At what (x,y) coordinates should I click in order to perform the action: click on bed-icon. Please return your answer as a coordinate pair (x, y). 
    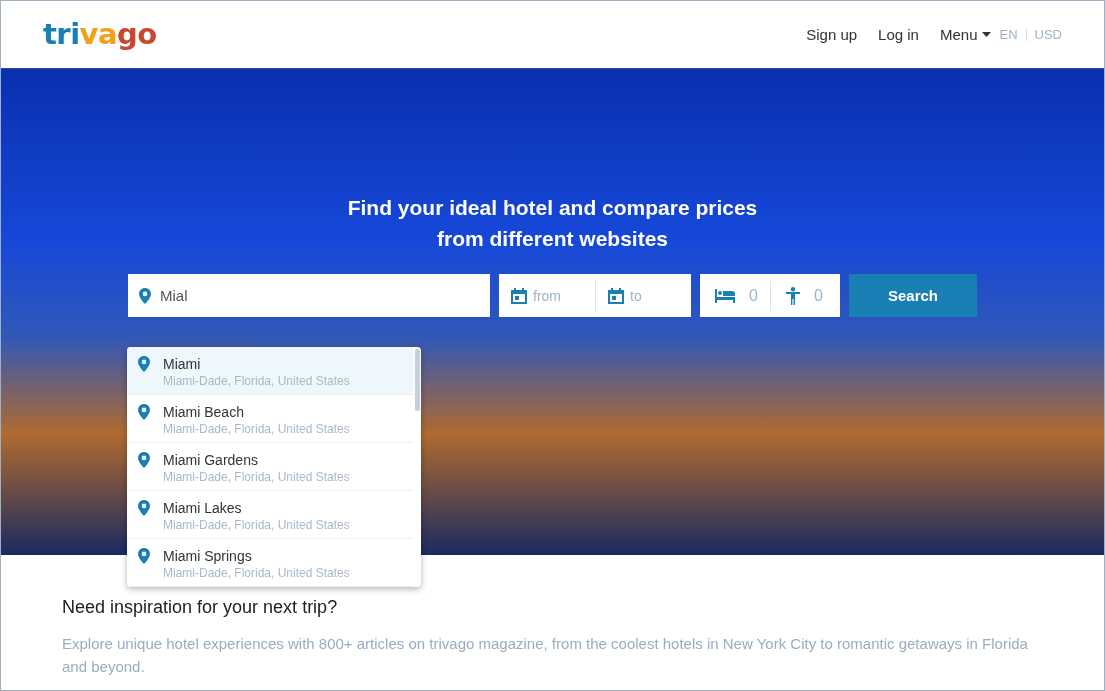
    Looking at the image, I should click on (725, 295).